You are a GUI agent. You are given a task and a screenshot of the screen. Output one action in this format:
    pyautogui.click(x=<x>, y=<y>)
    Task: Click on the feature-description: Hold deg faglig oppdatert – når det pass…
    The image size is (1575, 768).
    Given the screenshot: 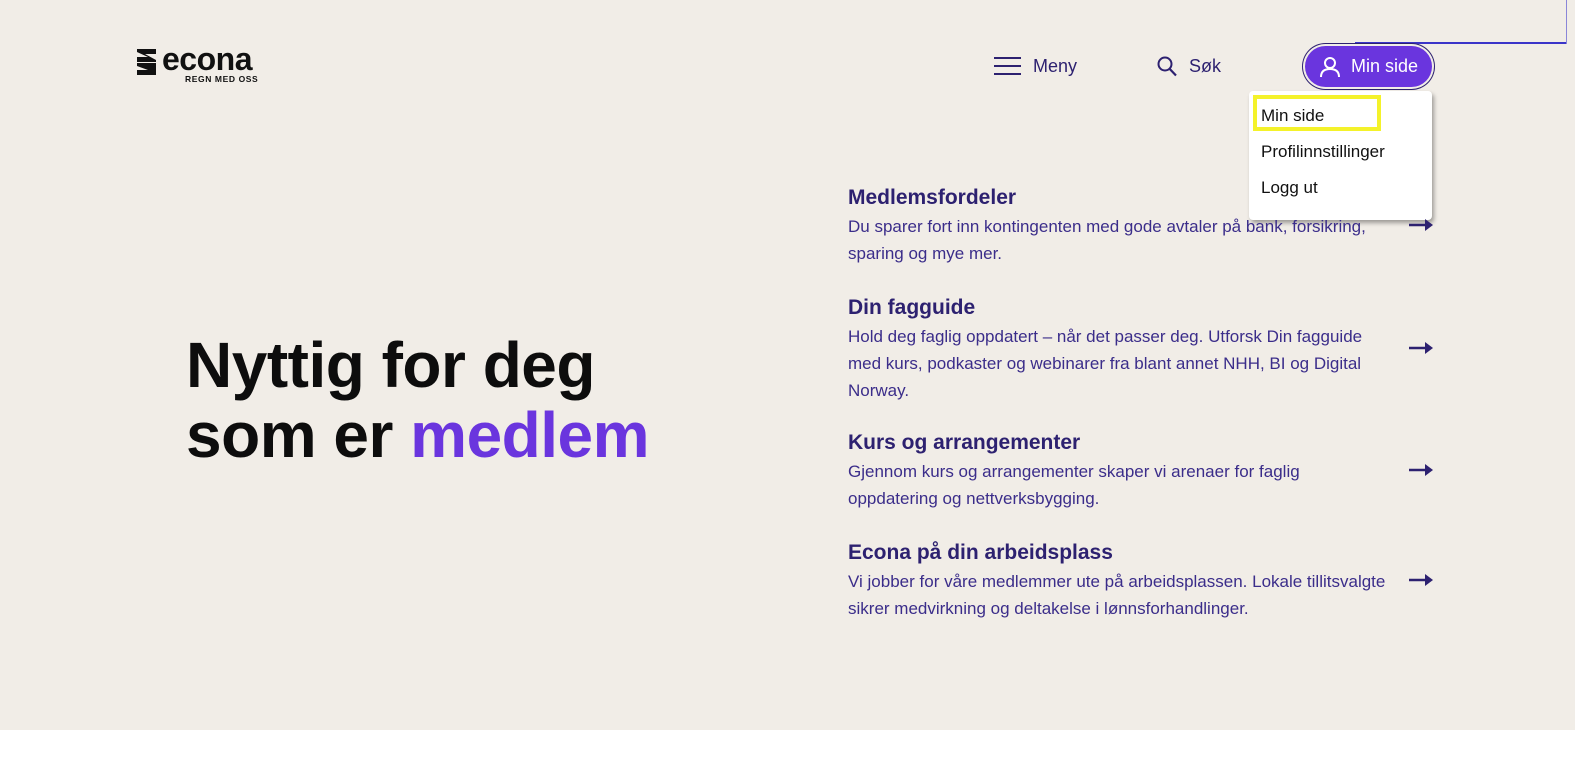 What is the action you would take?
    pyautogui.click(x=1105, y=363)
    